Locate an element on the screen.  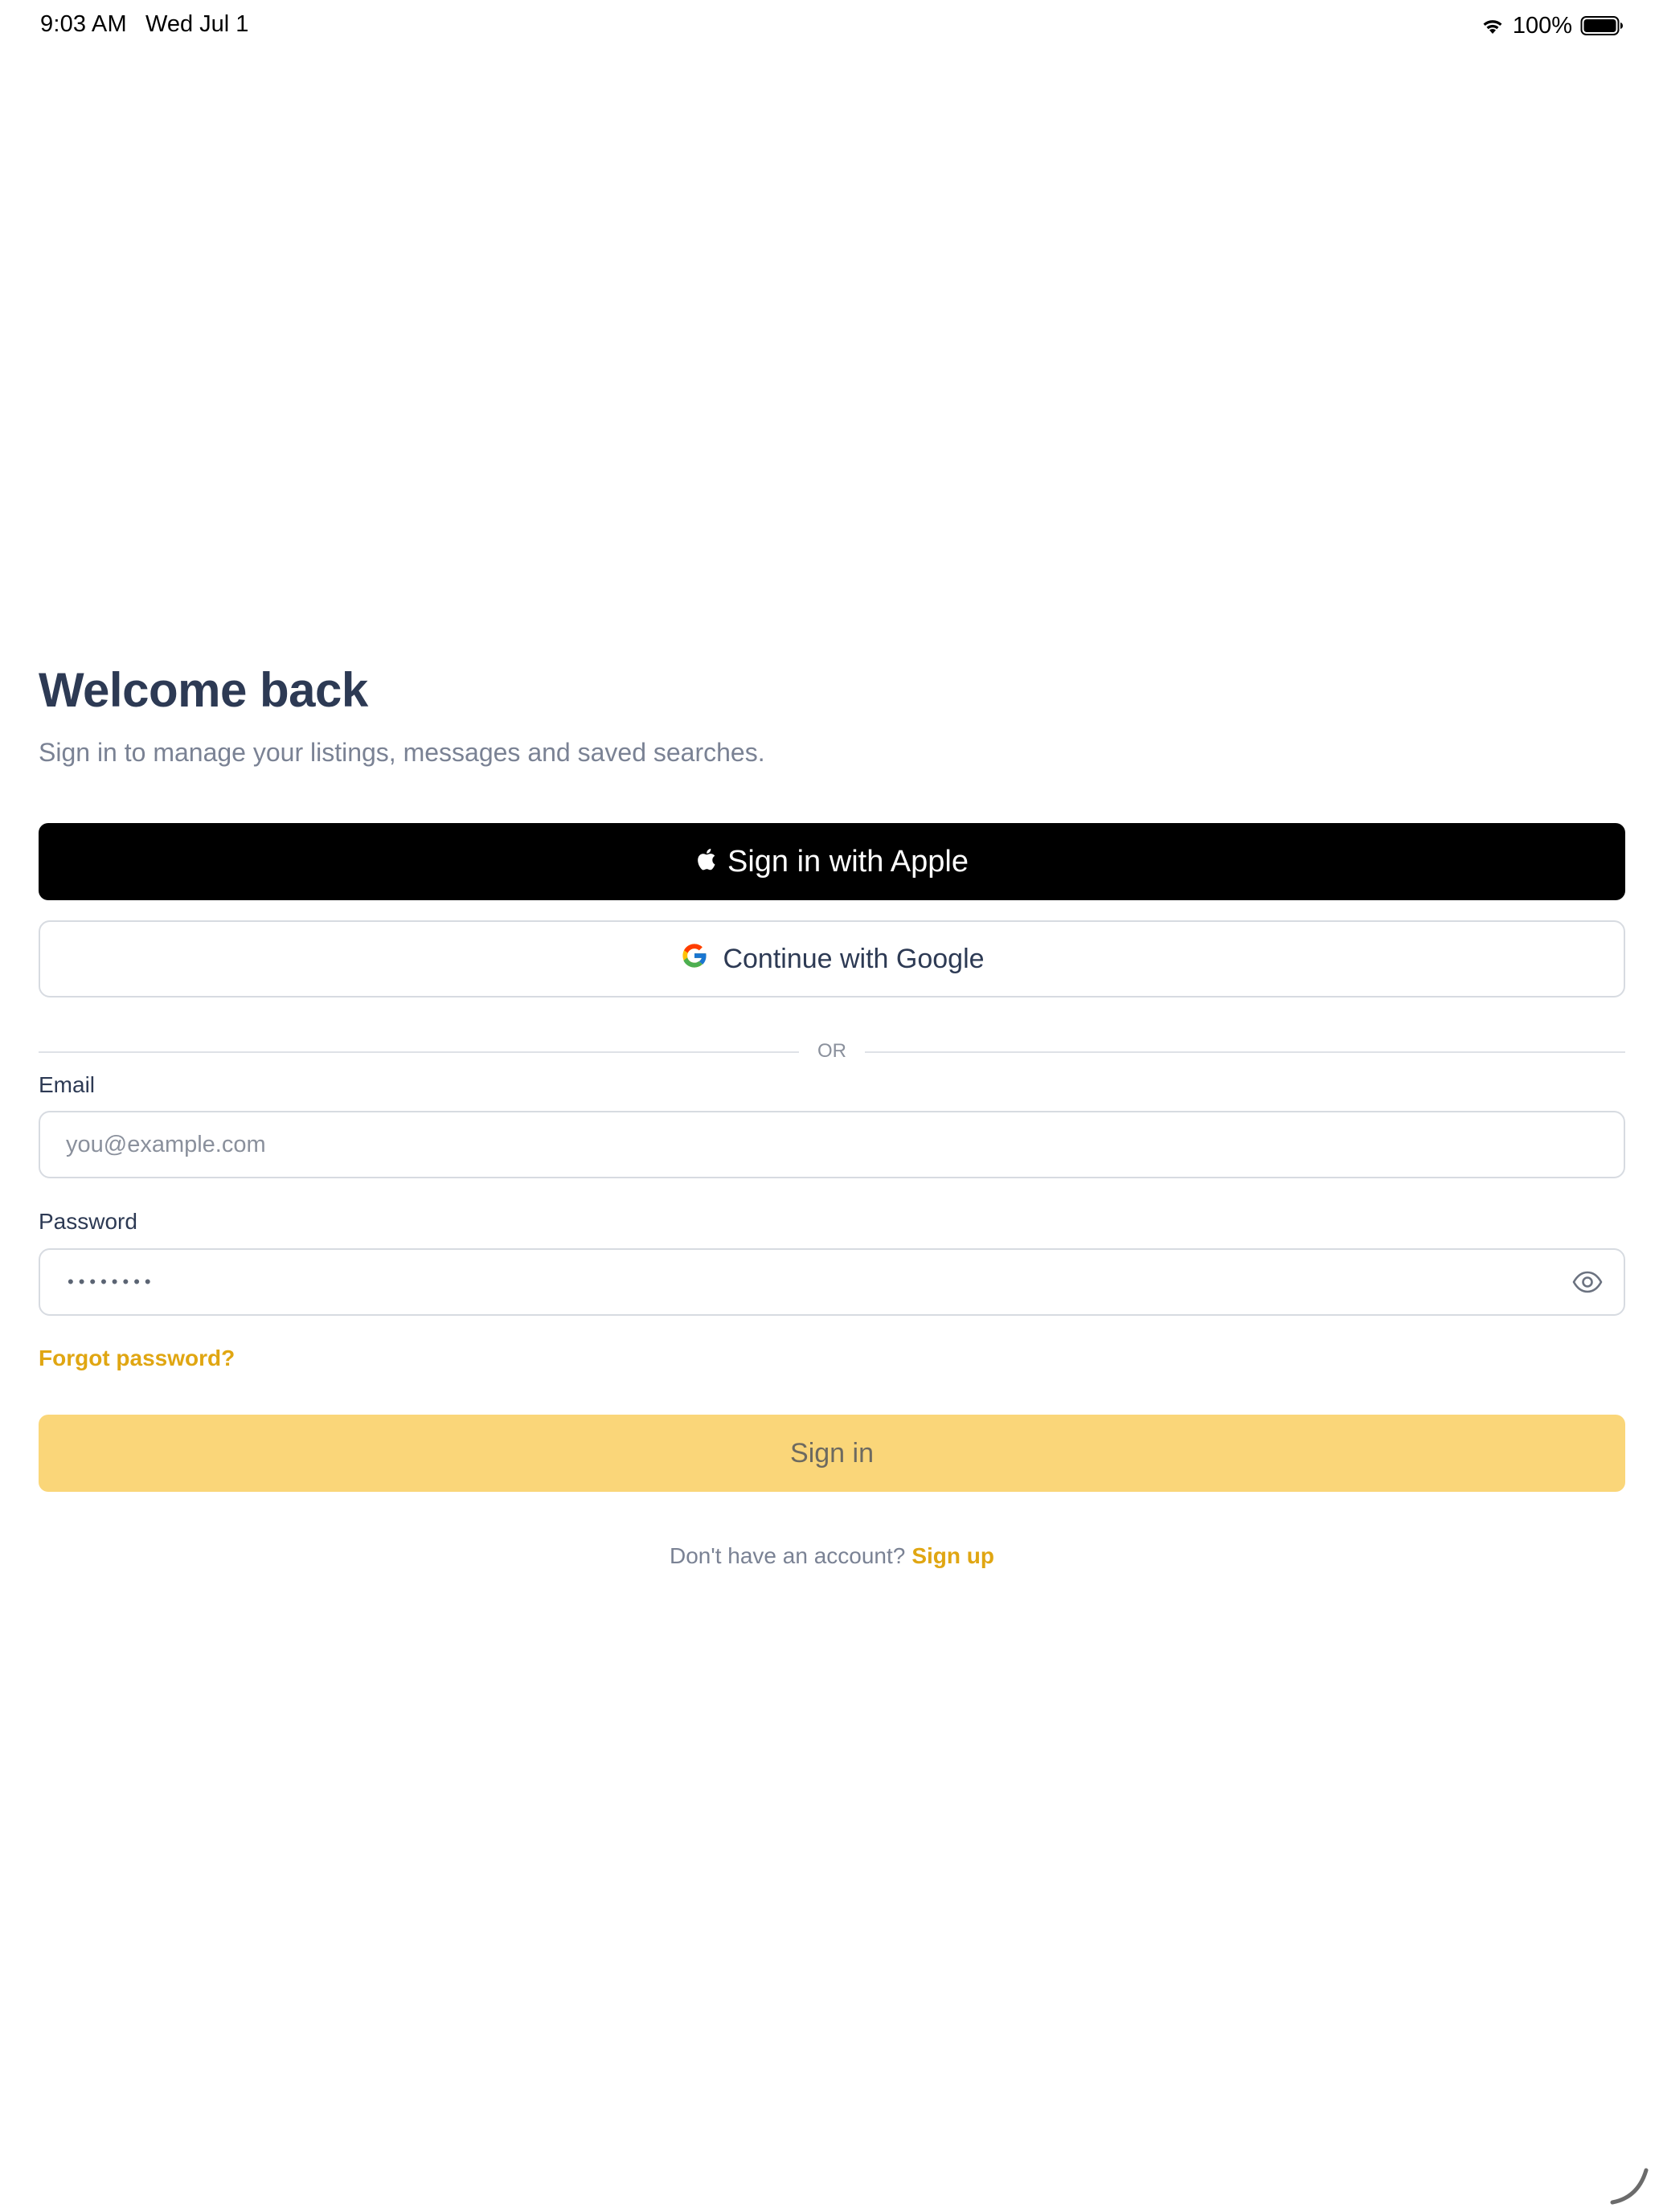
sign-in-with-apple-button: Sign in with Apple is located at coordinates (832, 862).